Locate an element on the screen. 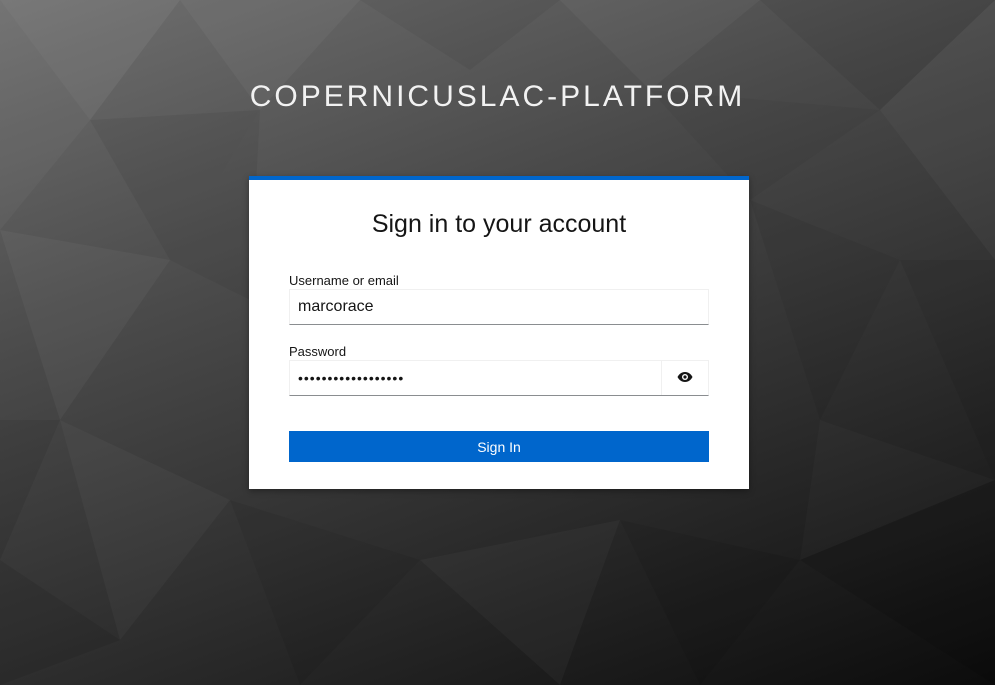 Image resolution: width=995 pixels, height=685 pixels. eye-icon is located at coordinates (685, 378).